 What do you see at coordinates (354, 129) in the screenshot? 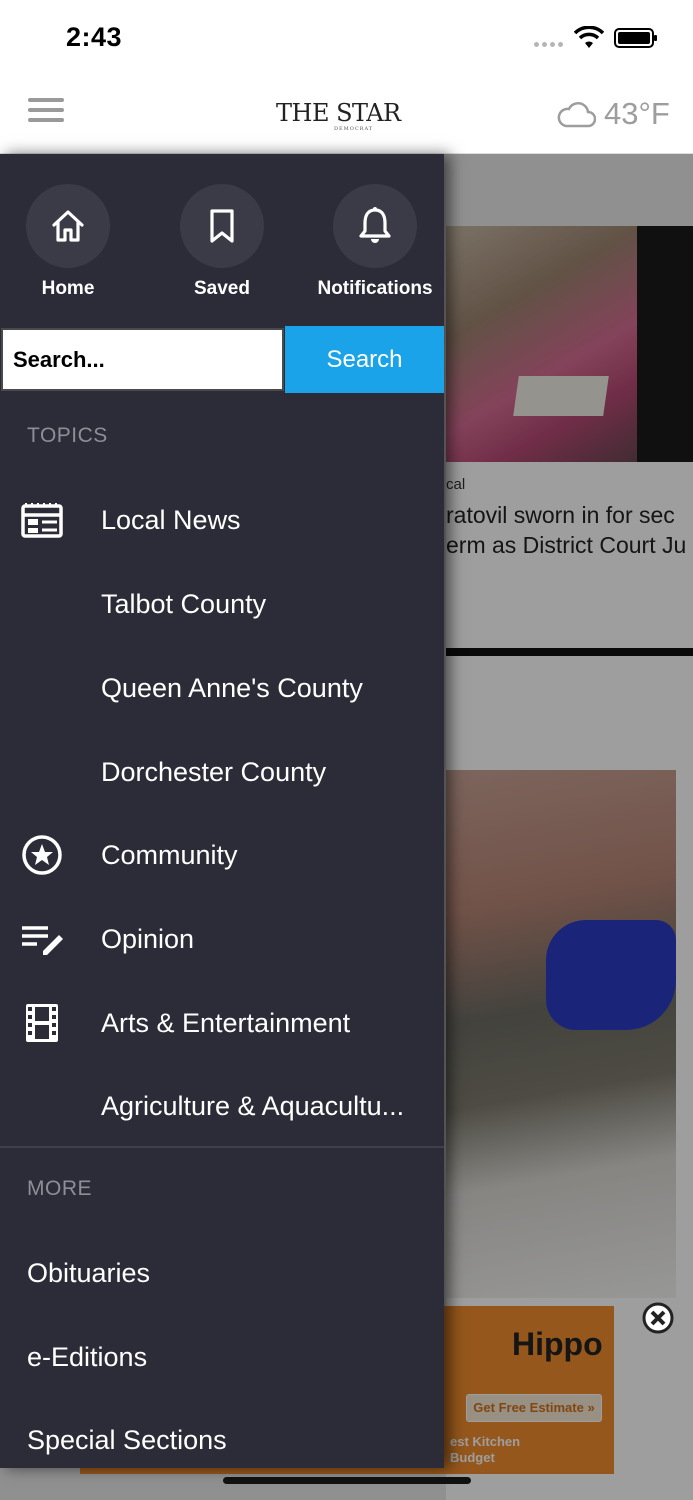
I see `logo-subtitle: DEMOCRAT` at bounding box center [354, 129].